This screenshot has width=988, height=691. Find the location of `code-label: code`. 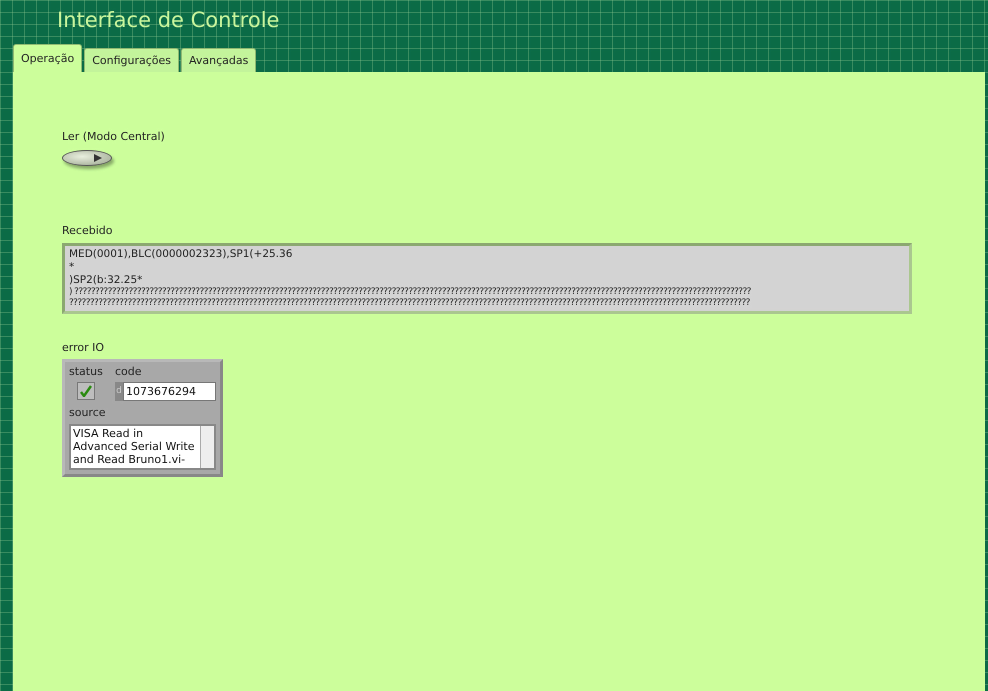

code-label: code is located at coordinates (129, 372).